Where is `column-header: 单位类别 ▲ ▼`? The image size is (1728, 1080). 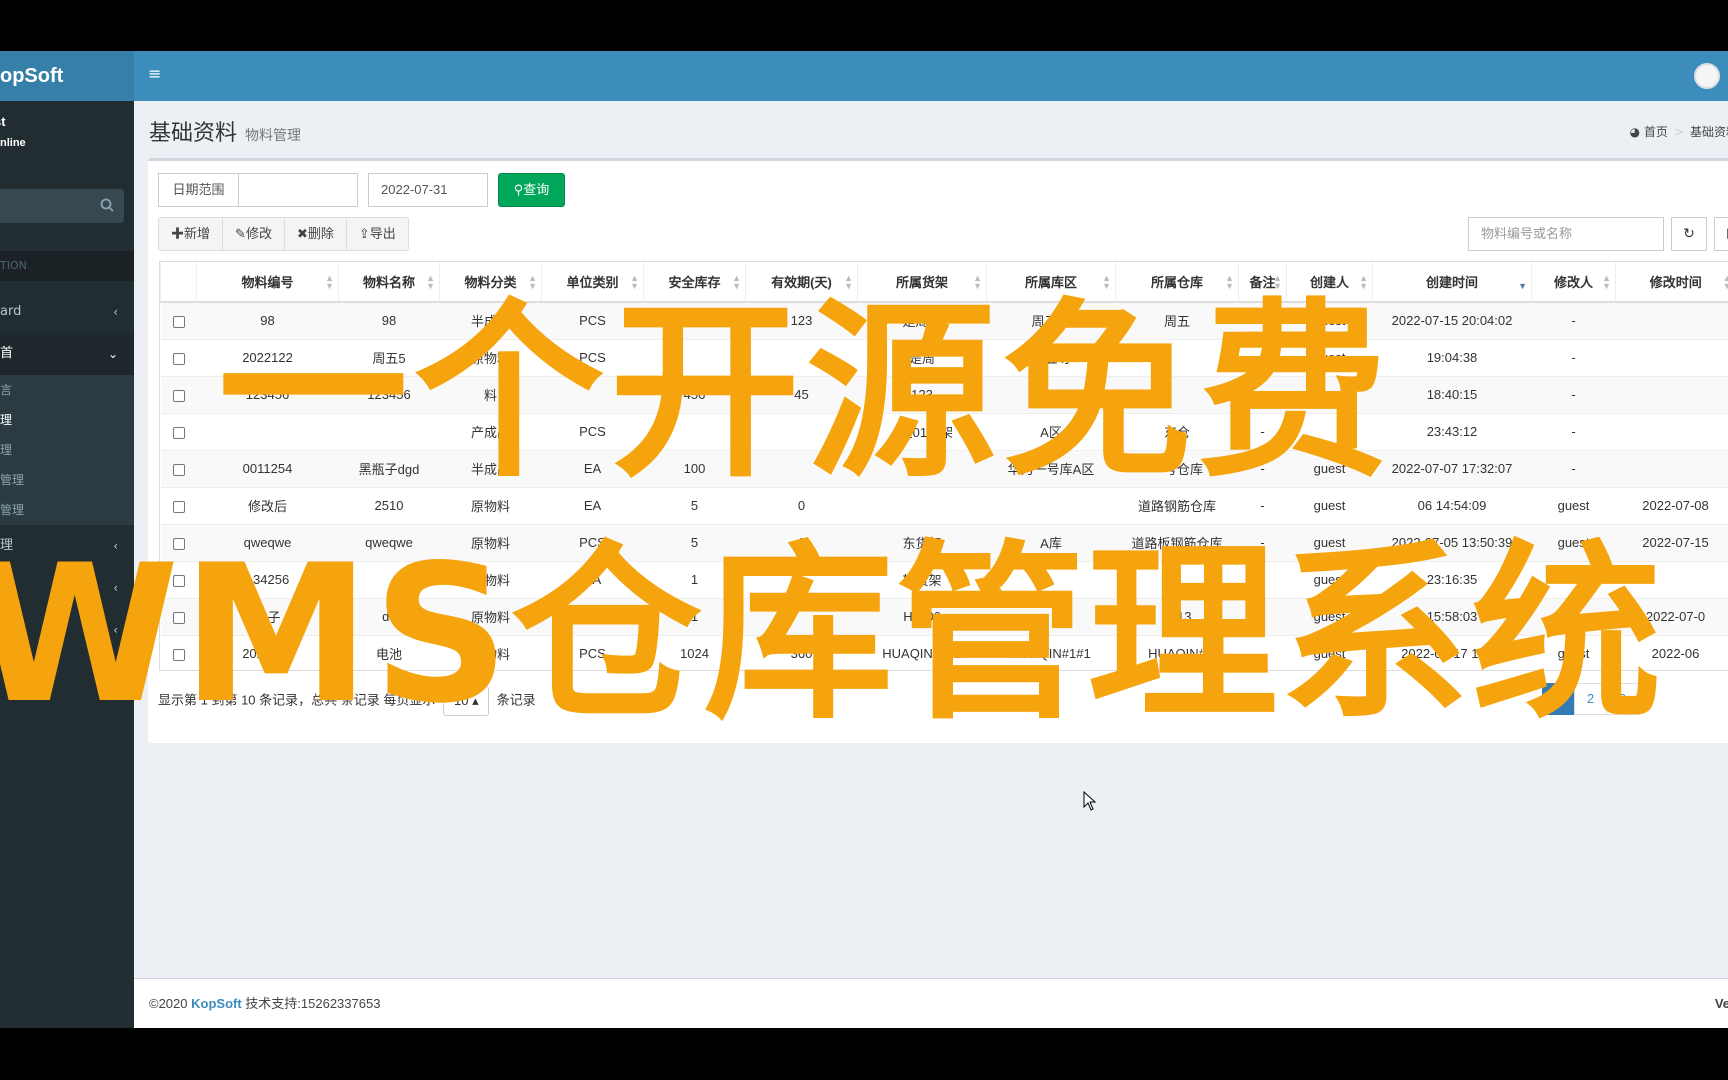 column-header: 单位类别 ▲ ▼ is located at coordinates (592, 282).